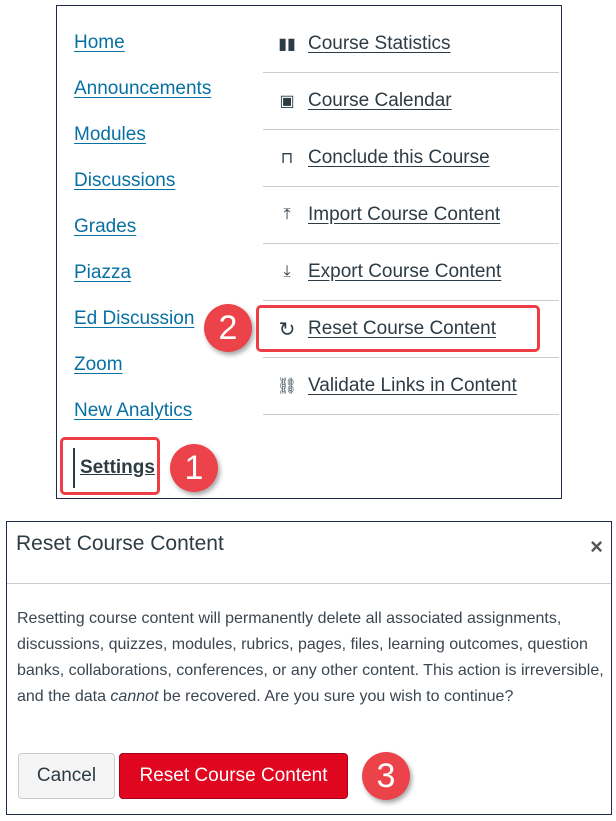  I want to click on action-label: Validate Links in Content, so click(412, 385).